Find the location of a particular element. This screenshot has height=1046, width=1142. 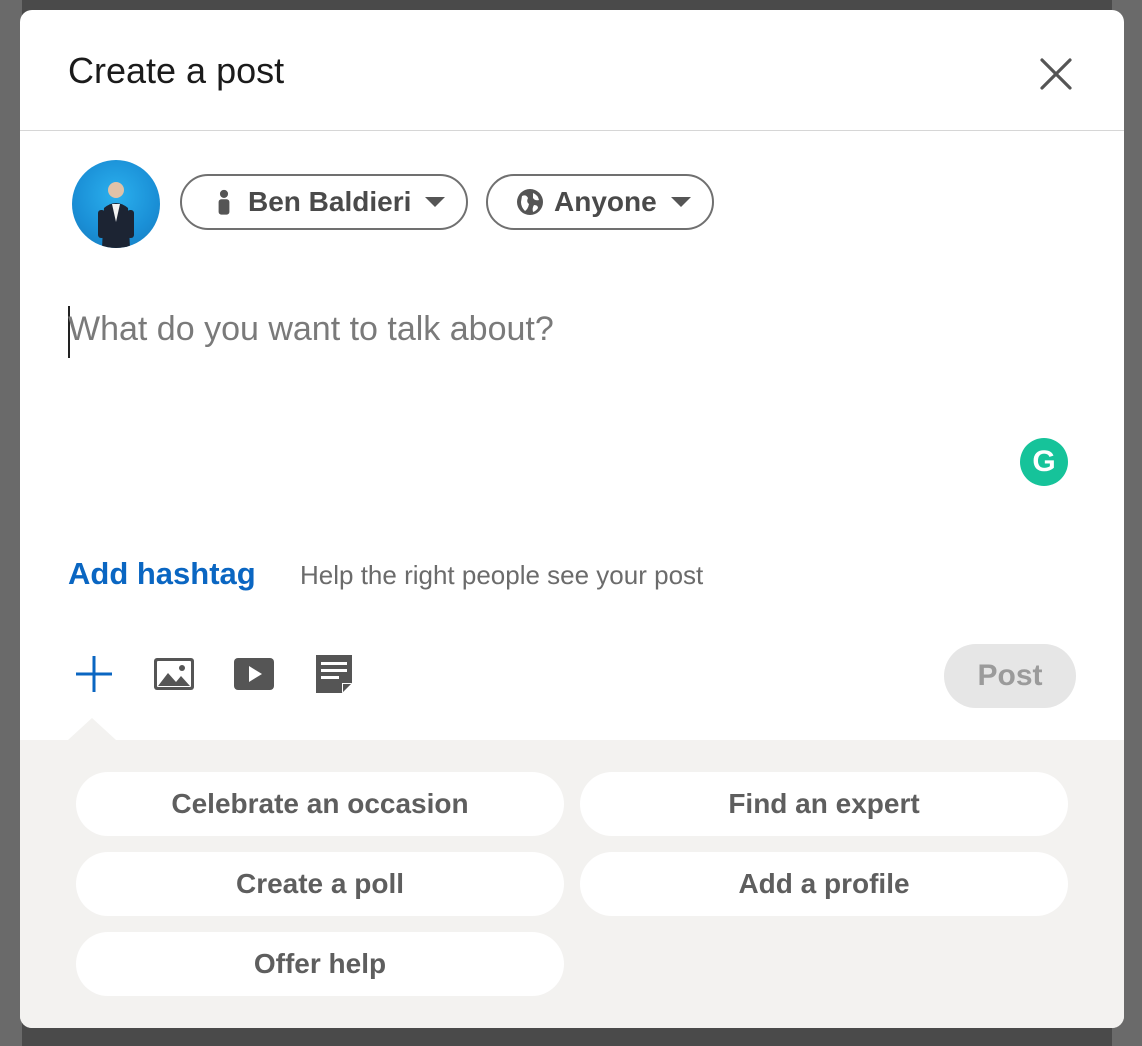

avatar-image is located at coordinates (116, 215).